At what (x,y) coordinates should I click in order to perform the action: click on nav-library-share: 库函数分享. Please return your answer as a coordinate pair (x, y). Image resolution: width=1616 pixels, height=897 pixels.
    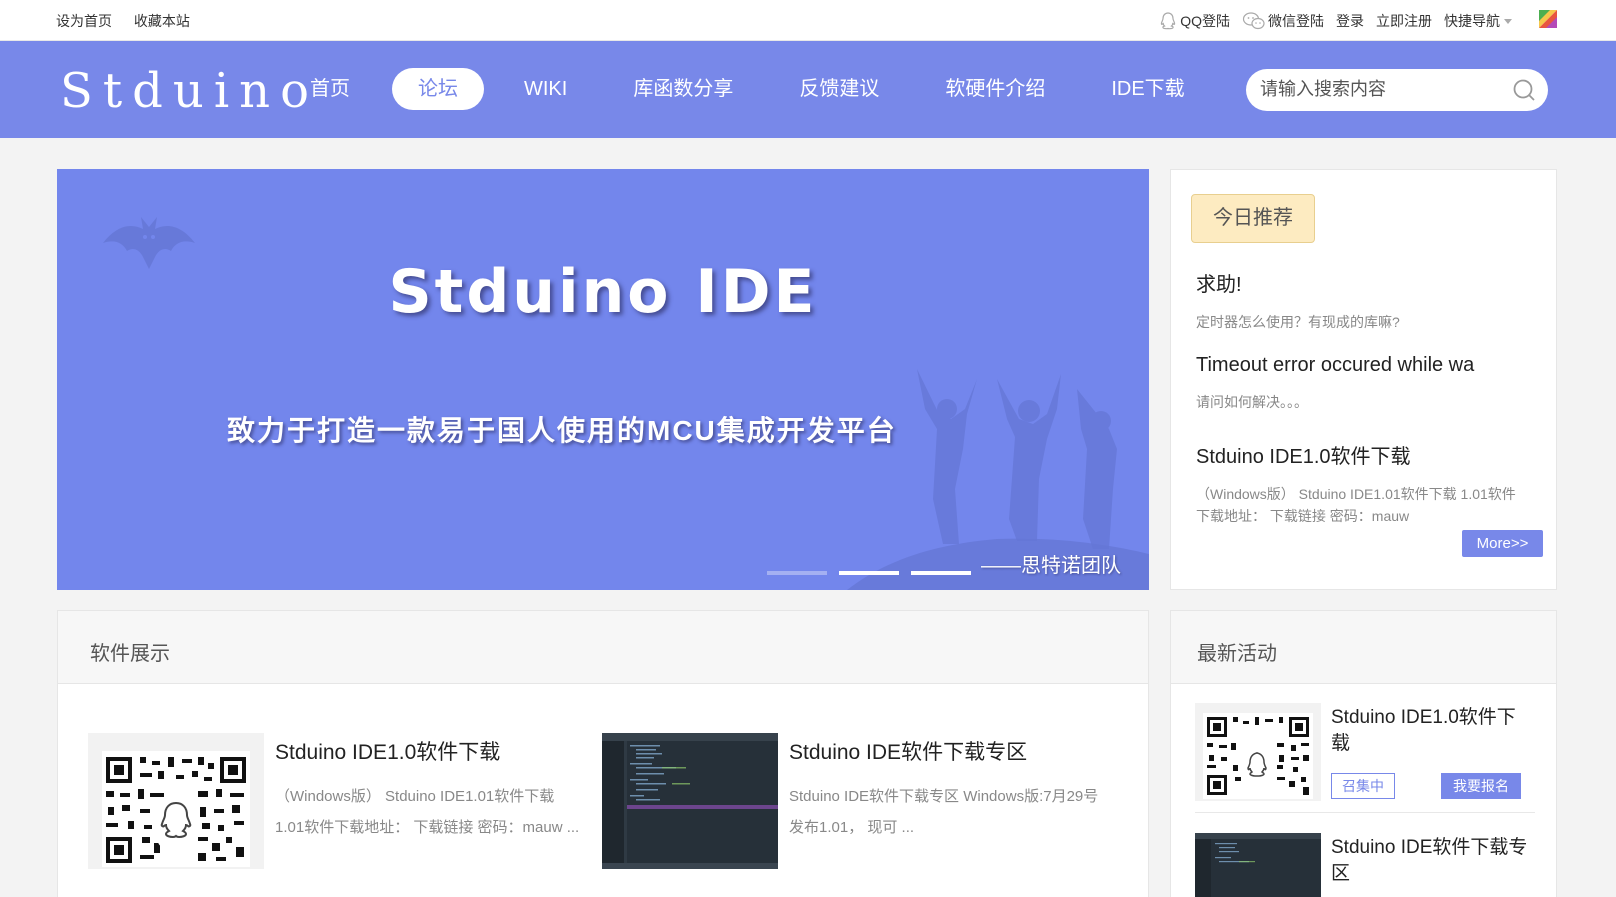
    Looking at the image, I should click on (683, 89).